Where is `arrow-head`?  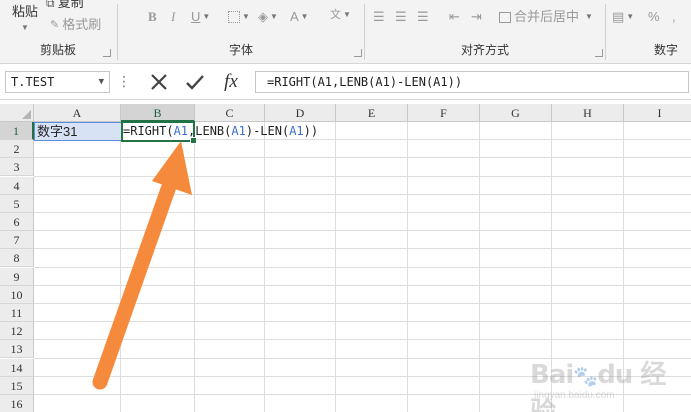
arrow-head is located at coordinates (172, 168).